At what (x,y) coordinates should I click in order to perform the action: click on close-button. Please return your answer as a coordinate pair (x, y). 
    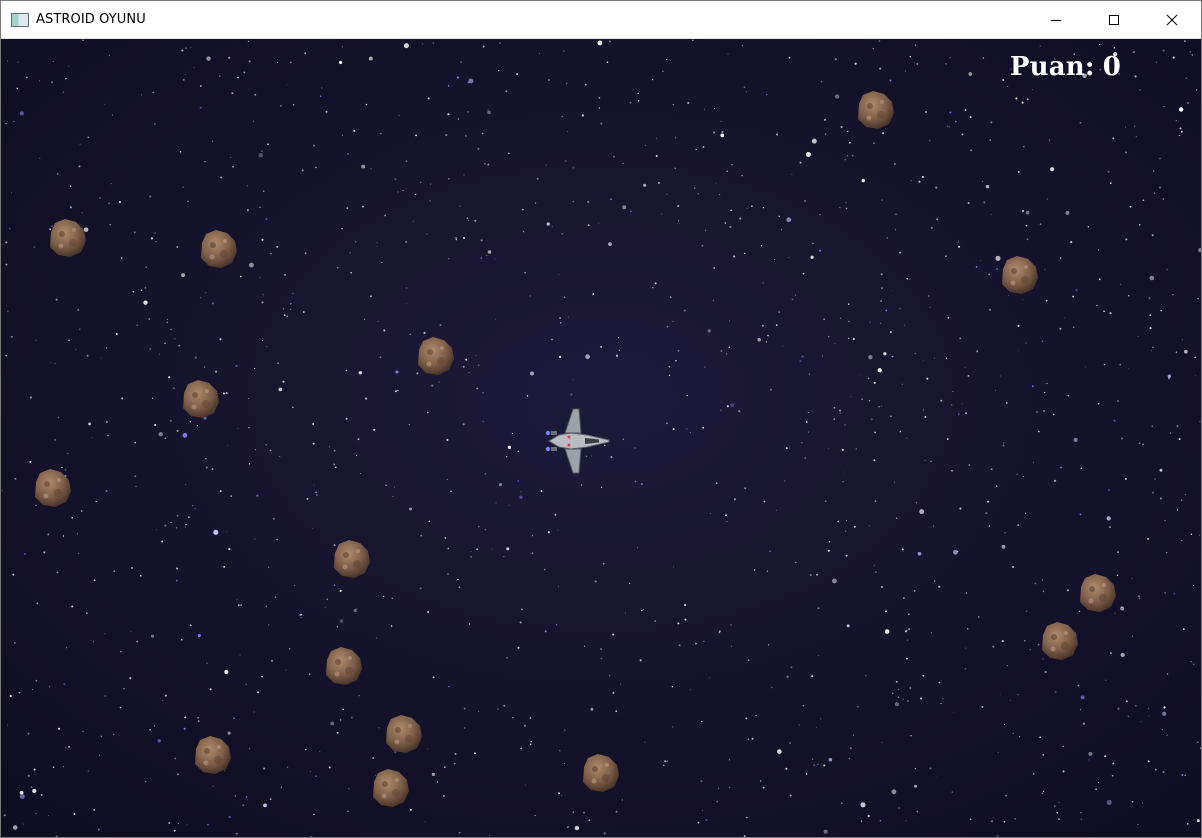
    Looking at the image, I should click on (1172, 19).